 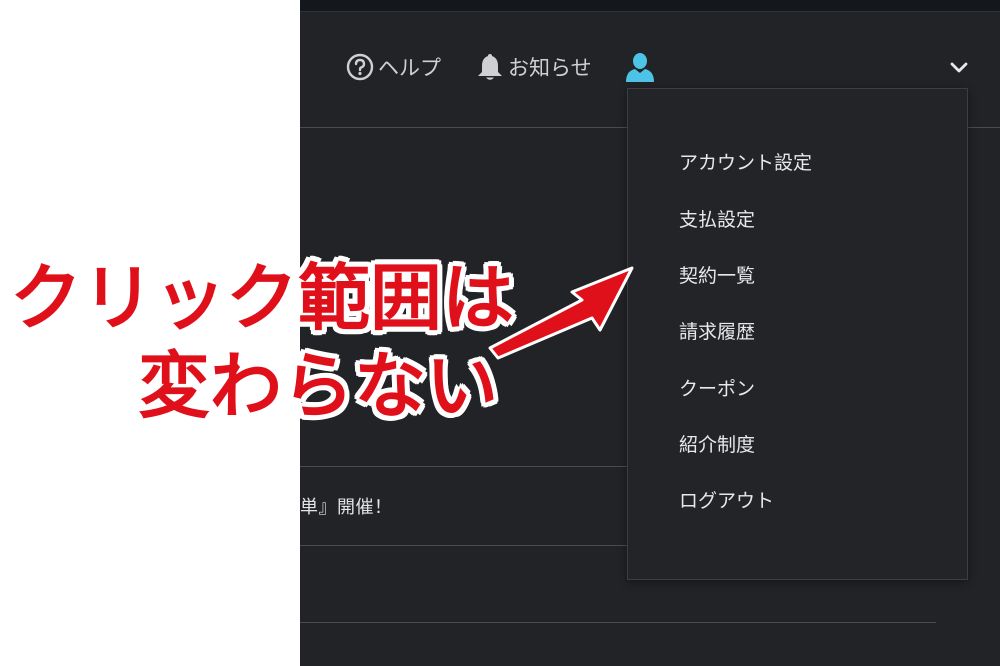 I want to click on user-icon, so click(x=640, y=67).